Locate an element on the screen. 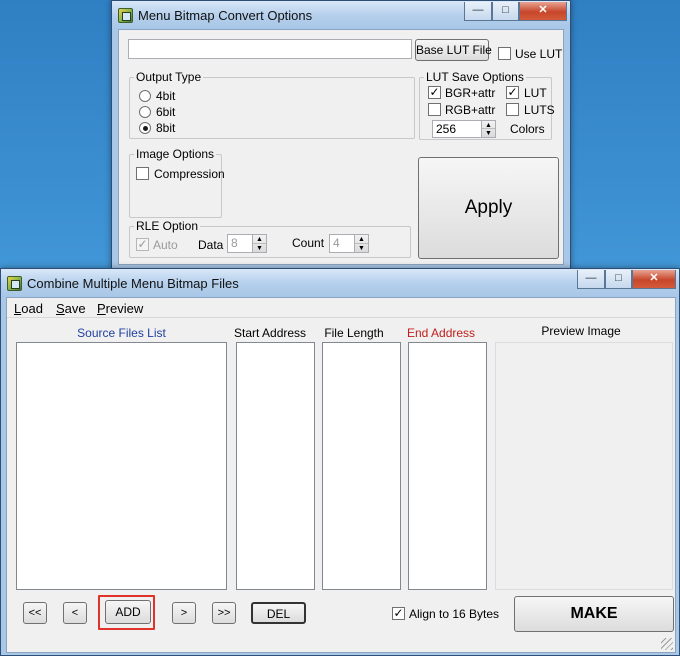 This screenshot has width=680, height=656. radio-4bit-label: 4bit is located at coordinates (166, 96).